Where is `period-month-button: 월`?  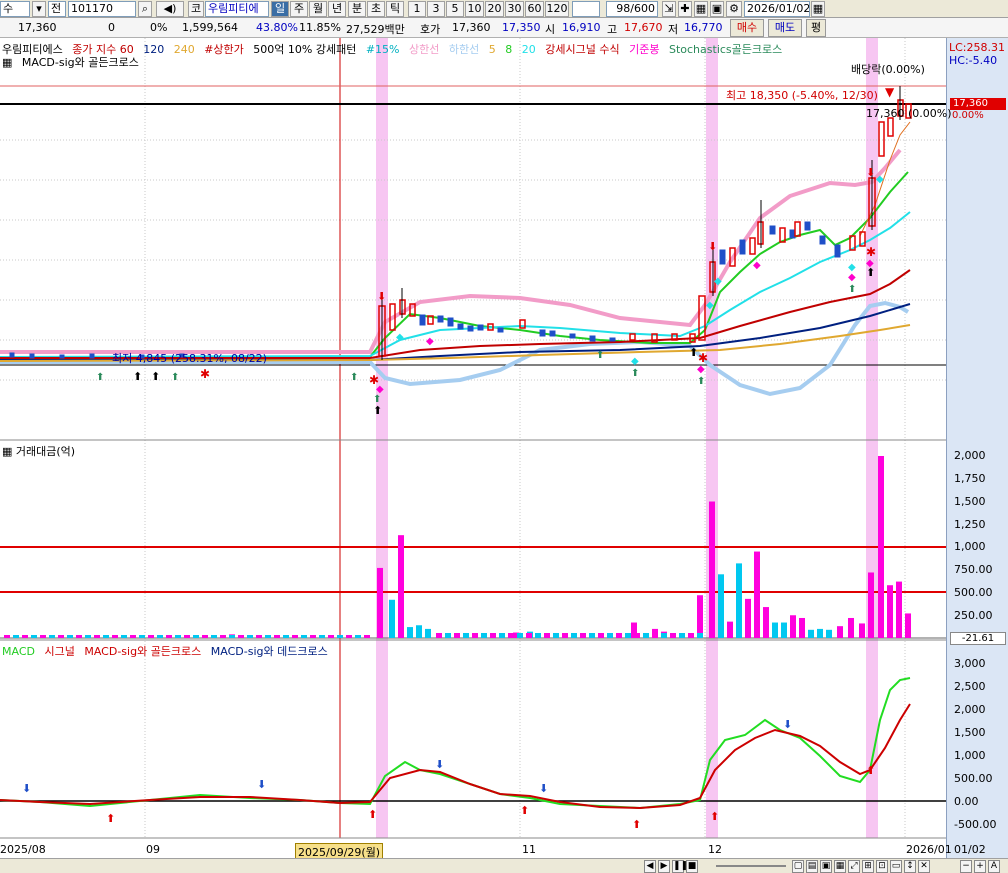
period-month-button: 월 is located at coordinates (318, 9).